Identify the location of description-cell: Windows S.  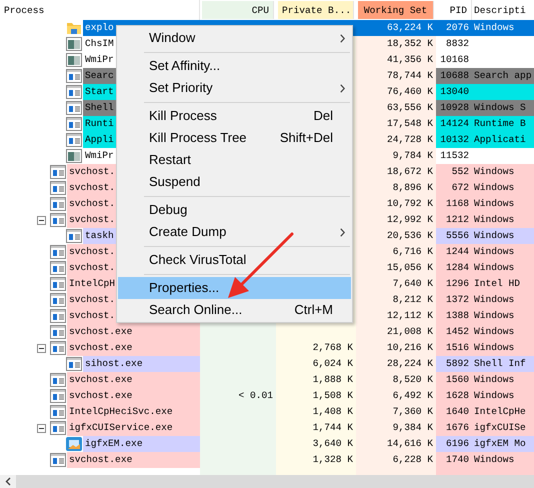
(503, 108).